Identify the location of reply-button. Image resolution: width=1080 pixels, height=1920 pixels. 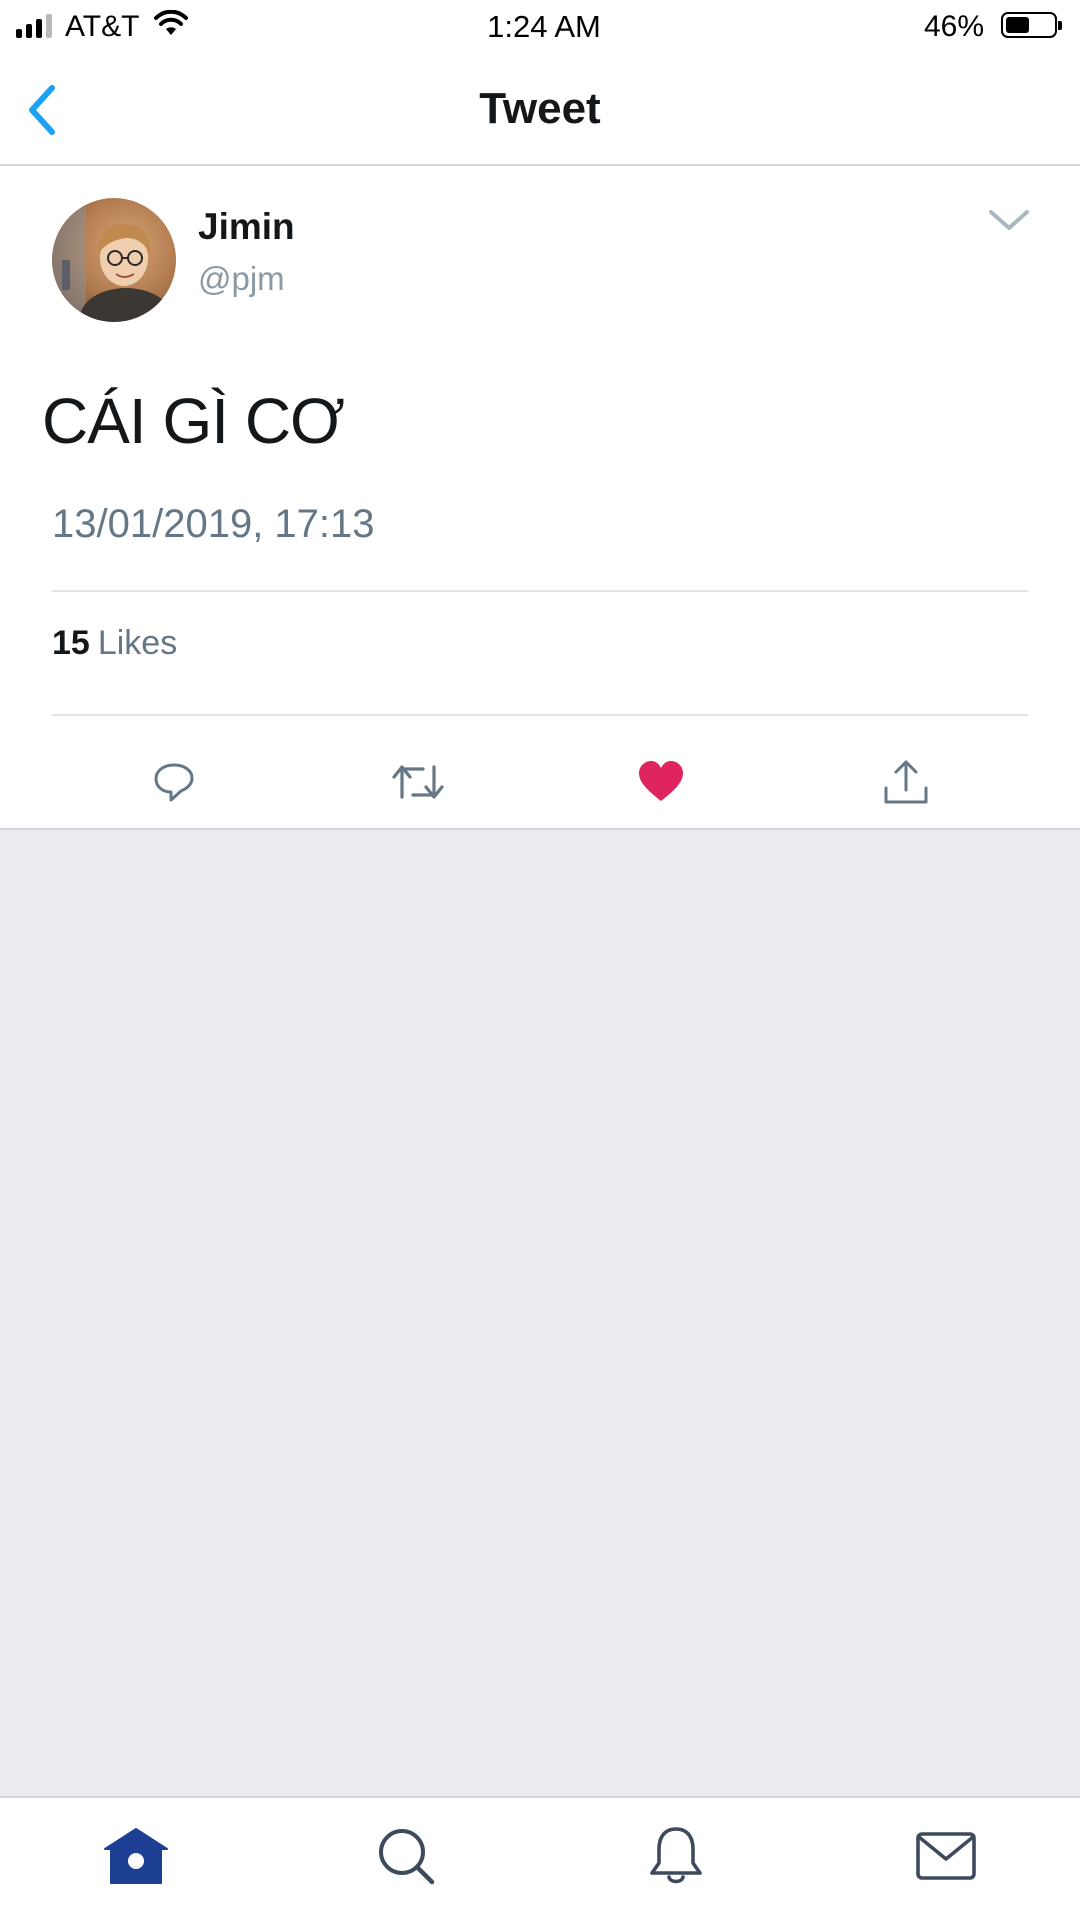
(174, 782).